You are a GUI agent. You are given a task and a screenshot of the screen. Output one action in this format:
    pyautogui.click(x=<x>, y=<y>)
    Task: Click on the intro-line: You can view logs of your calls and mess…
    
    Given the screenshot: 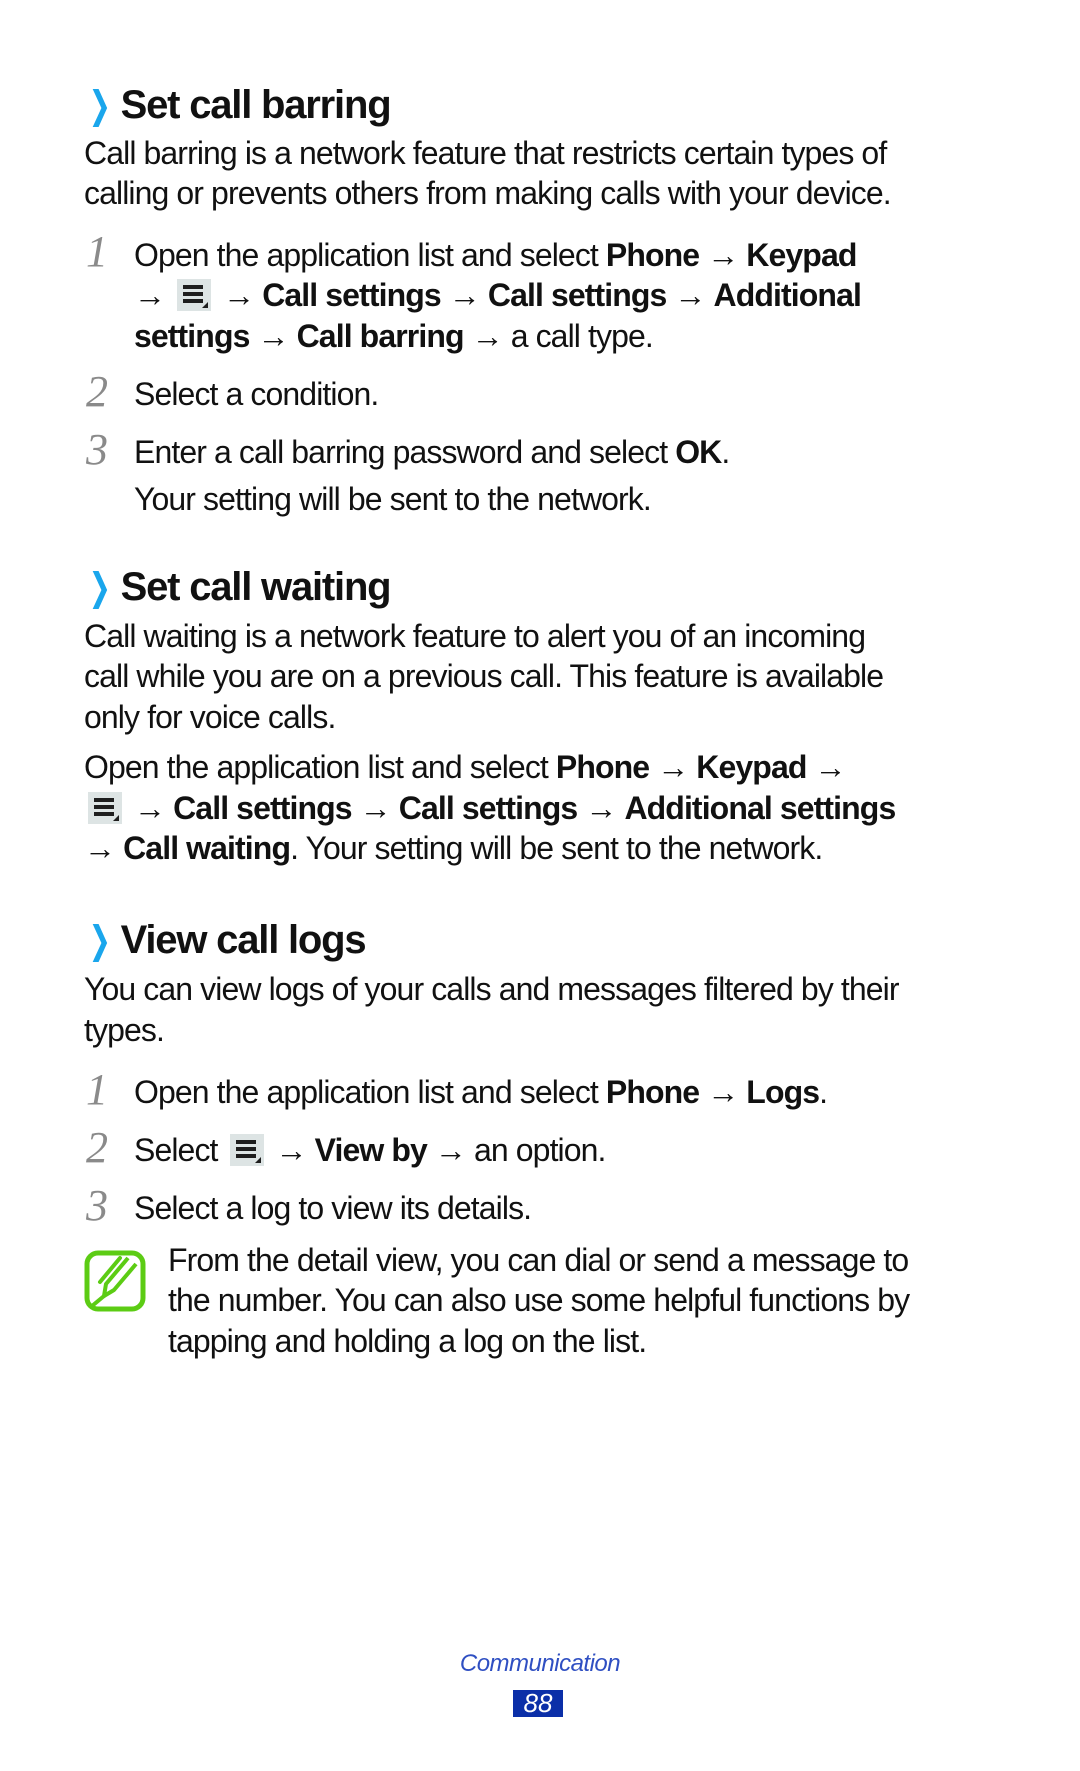 What is the action you would take?
    pyautogui.click(x=491, y=989)
    